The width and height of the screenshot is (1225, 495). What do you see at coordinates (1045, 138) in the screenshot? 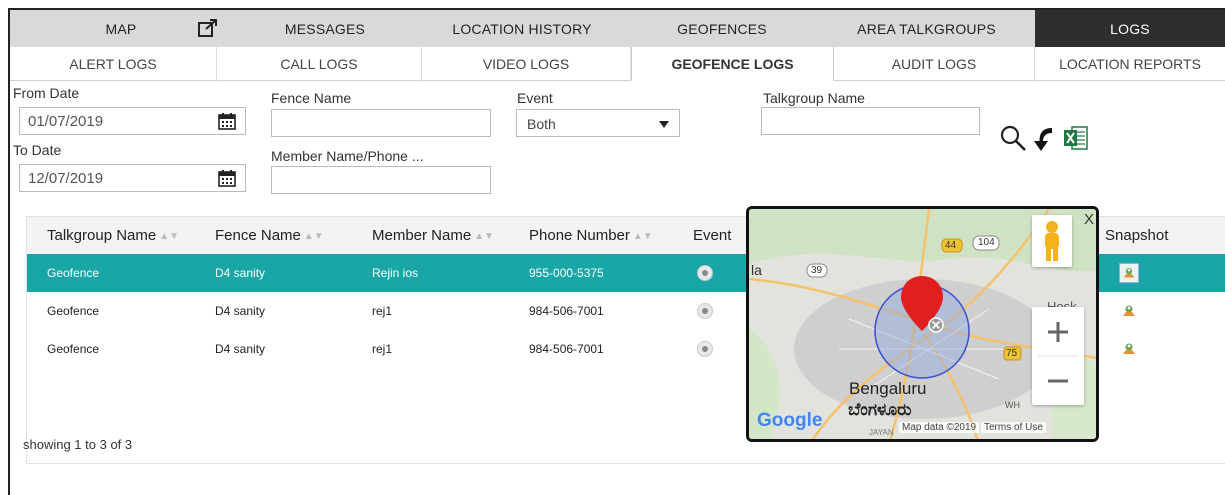
I see `reset-icon` at bounding box center [1045, 138].